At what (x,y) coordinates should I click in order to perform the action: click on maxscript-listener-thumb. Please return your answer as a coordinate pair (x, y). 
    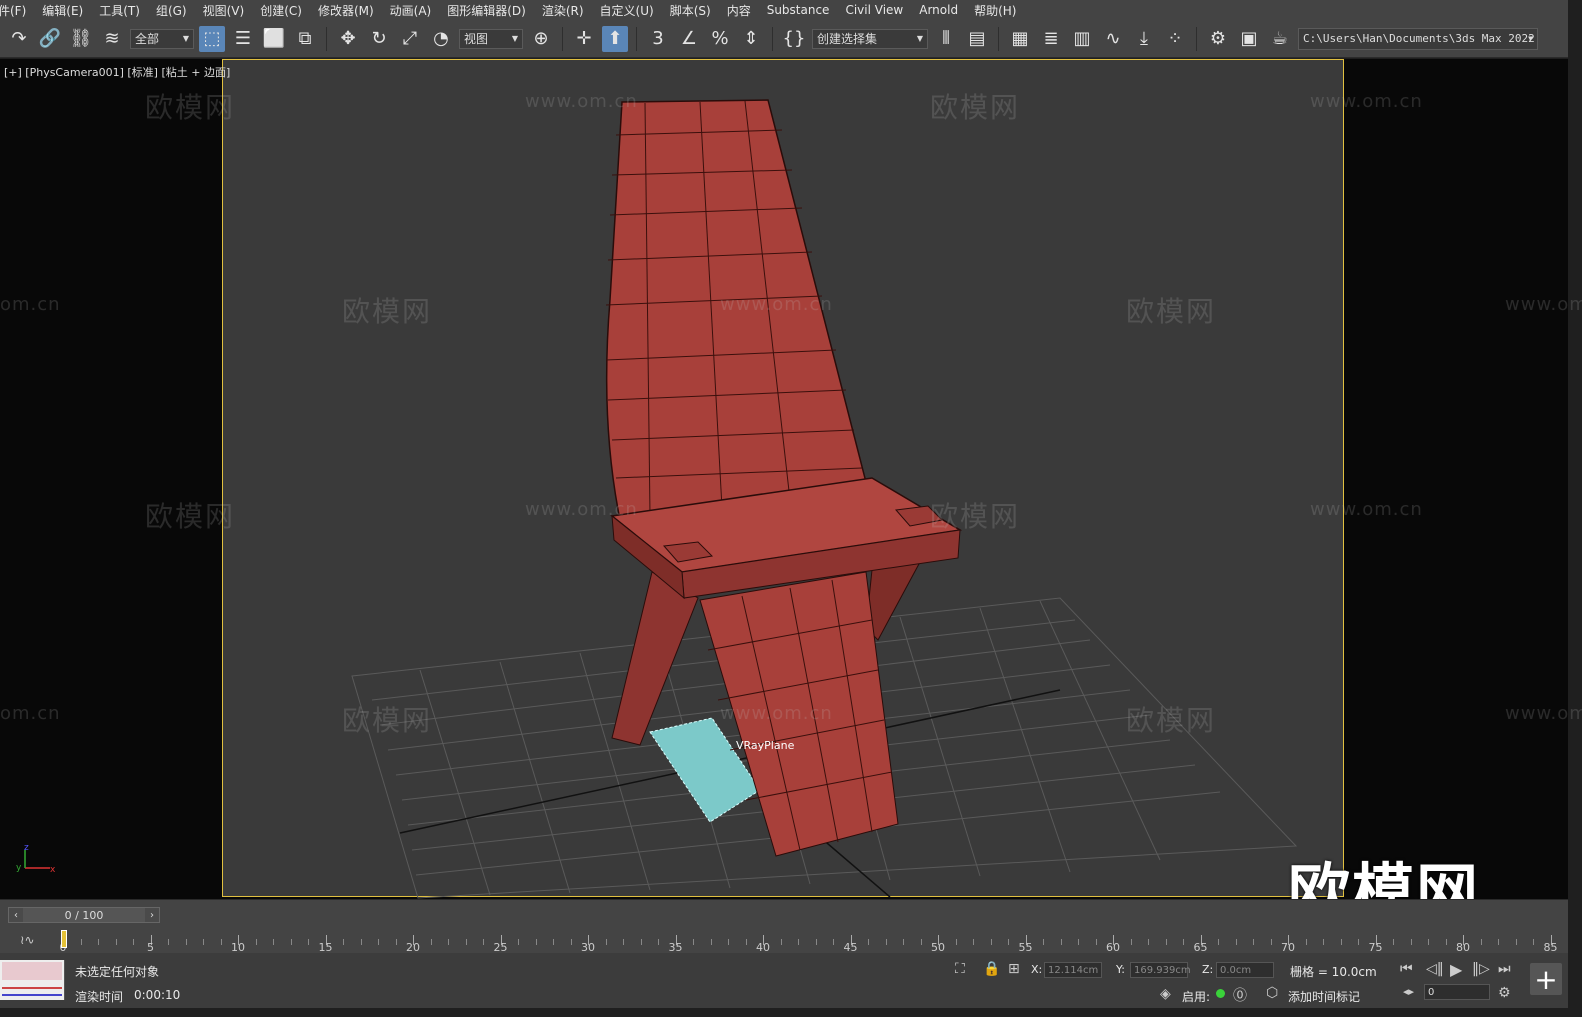
    Looking at the image, I should click on (32, 980).